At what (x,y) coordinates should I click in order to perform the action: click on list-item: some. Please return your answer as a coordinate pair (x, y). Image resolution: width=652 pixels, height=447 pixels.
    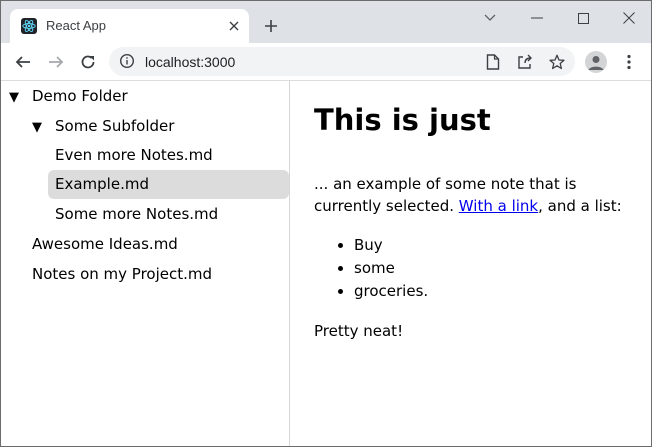
    Looking at the image, I should click on (391, 268).